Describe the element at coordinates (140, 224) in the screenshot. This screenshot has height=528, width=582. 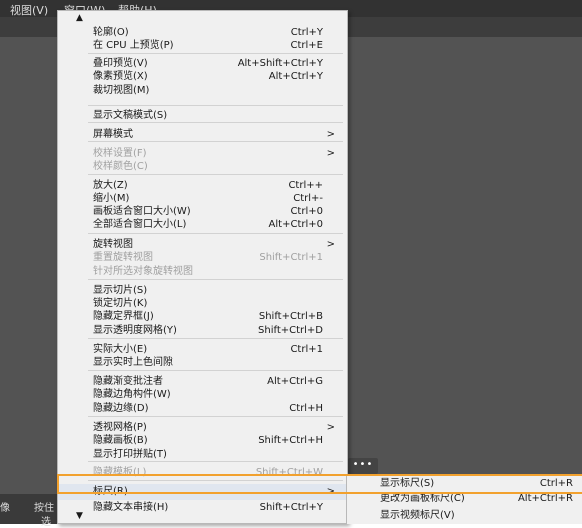
I see `menu-item-label: 全部适合窗口大小(L)` at that location.